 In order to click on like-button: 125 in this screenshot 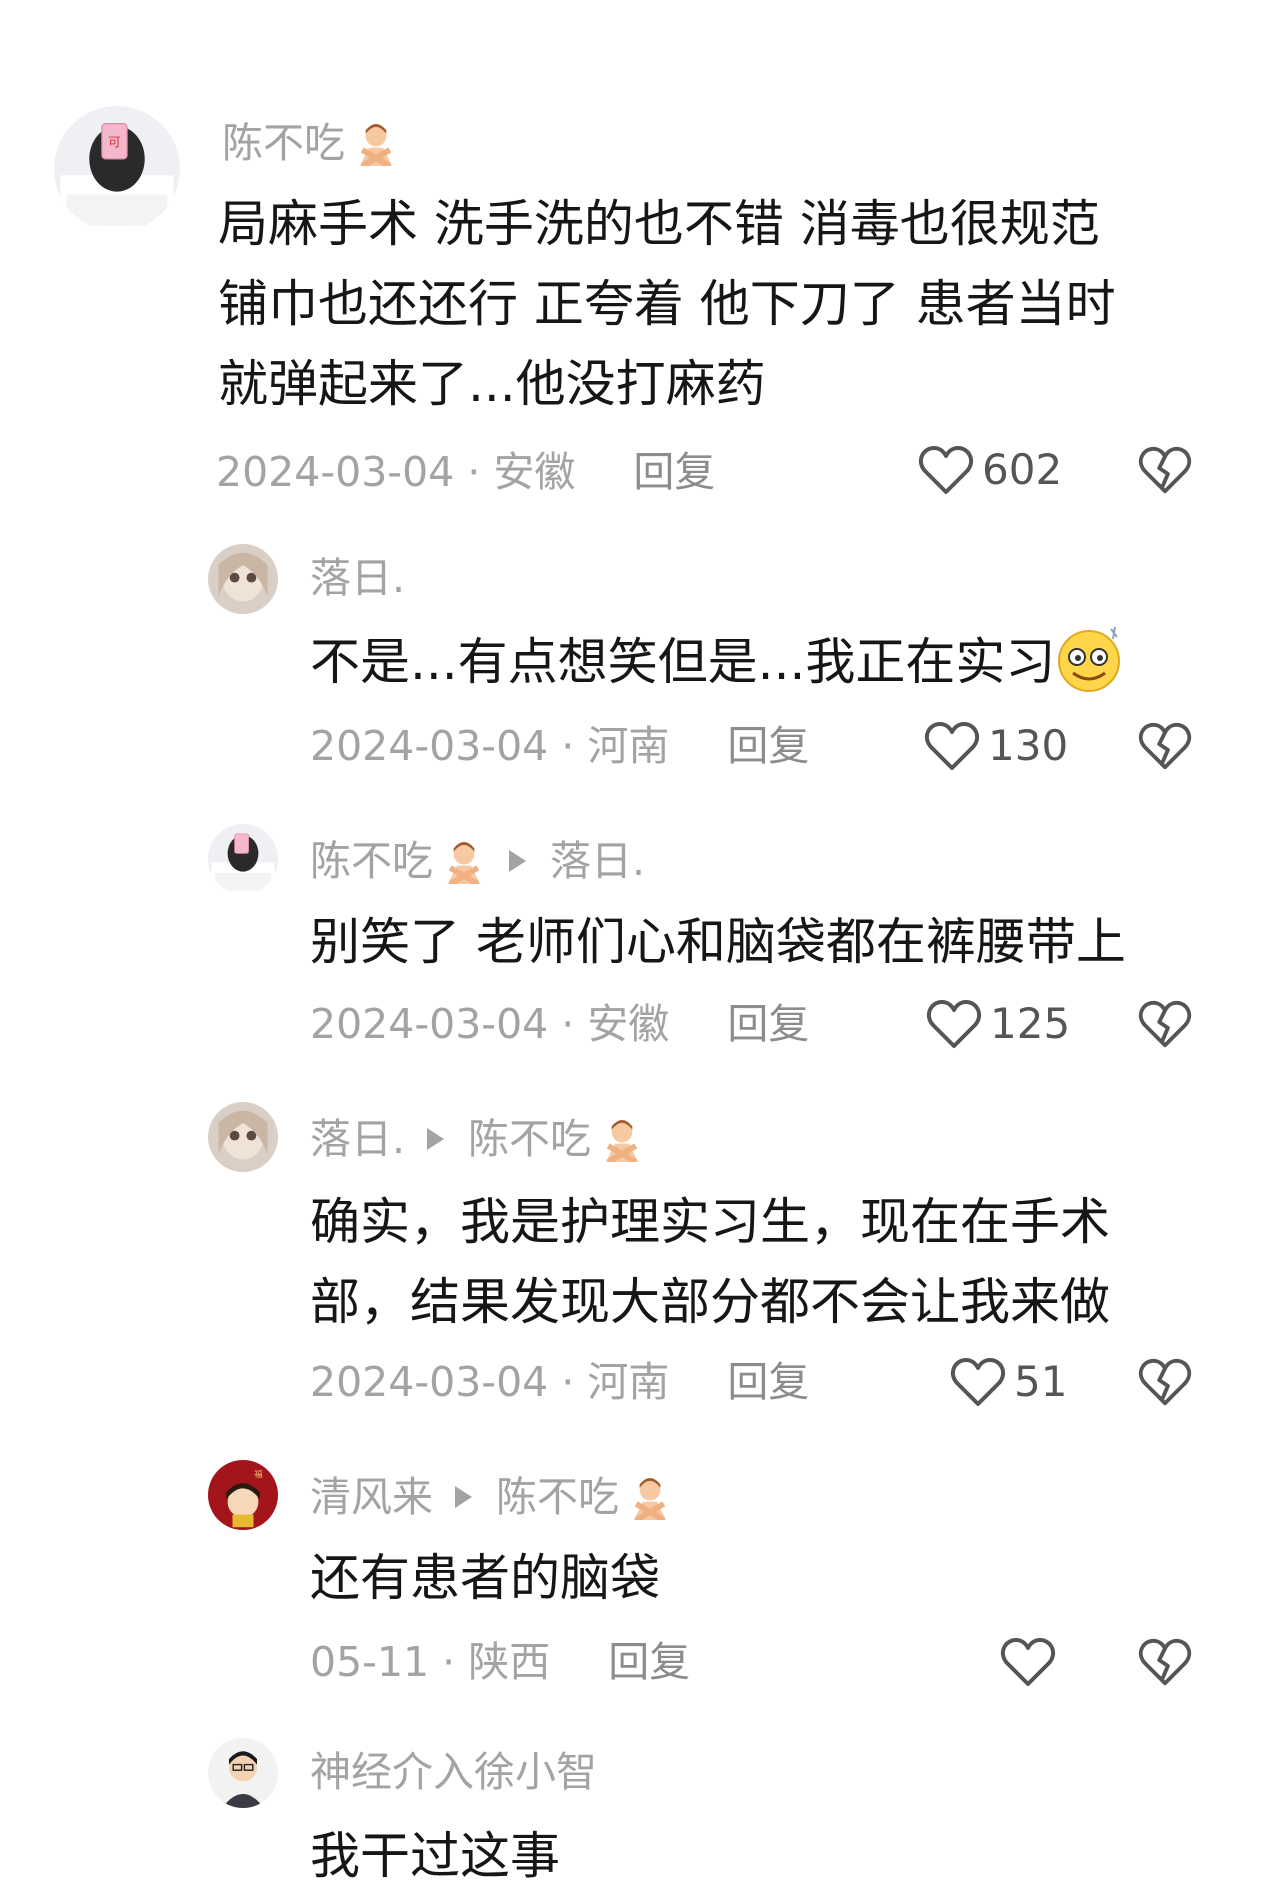, I will do `click(998, 1024)`.